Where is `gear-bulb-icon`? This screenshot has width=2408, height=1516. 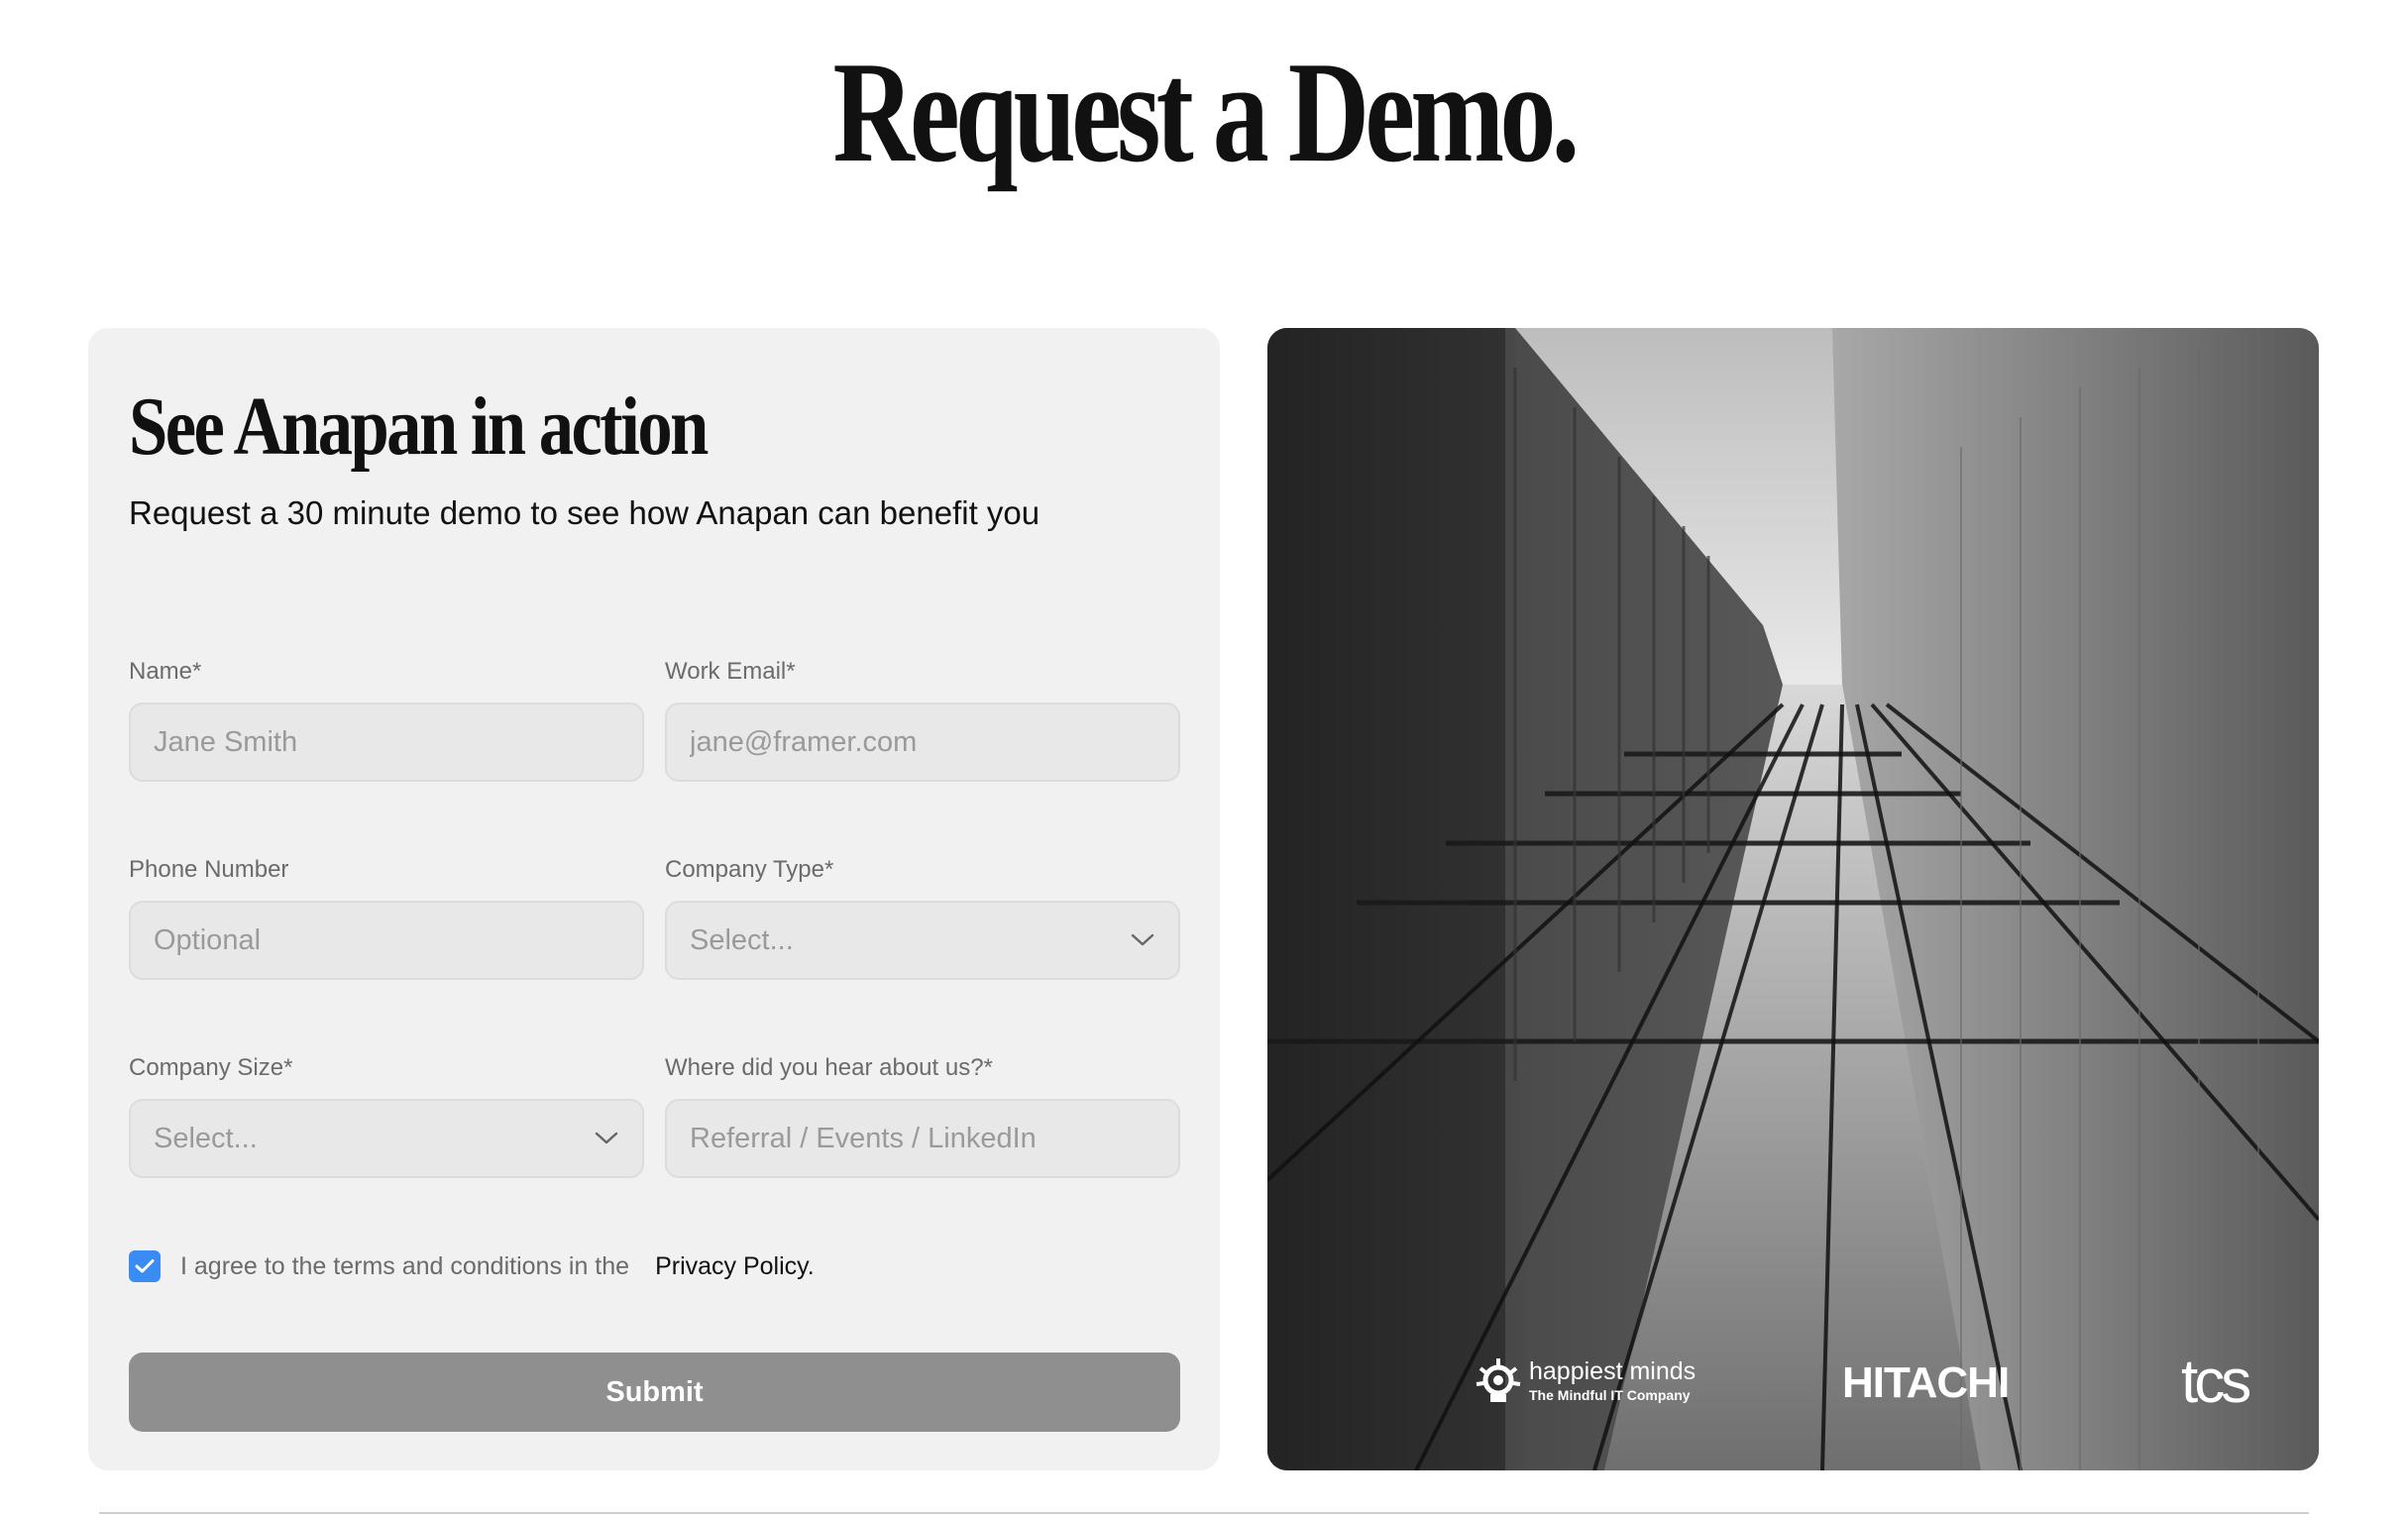 gear-bulb-icon is located at coordinates (1498, 1380).